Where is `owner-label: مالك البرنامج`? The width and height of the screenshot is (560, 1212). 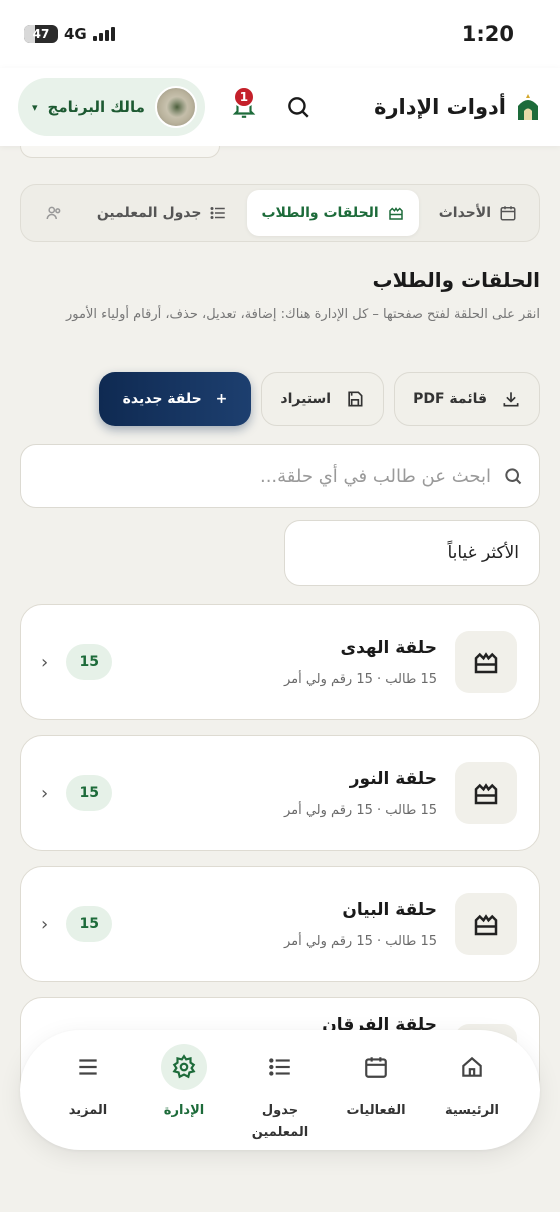
owner-label: مالك البرنامج is located at coordinates (96, 107).